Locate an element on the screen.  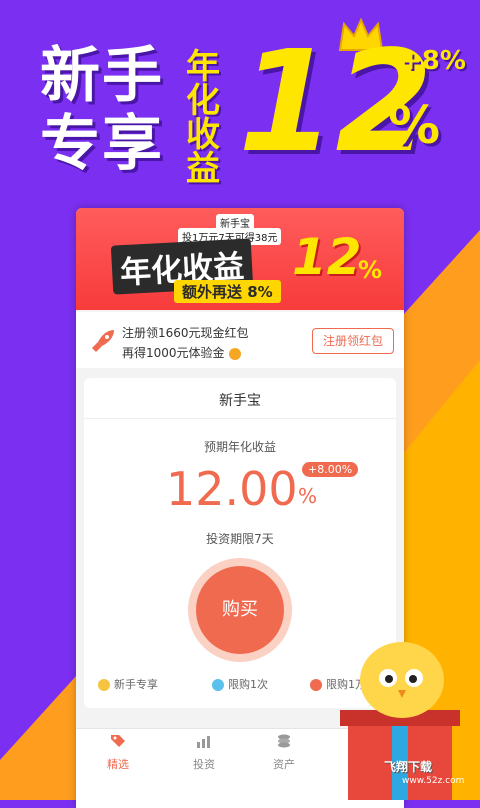
feature-label: 新手专享 is located at coordinates (136, 684).